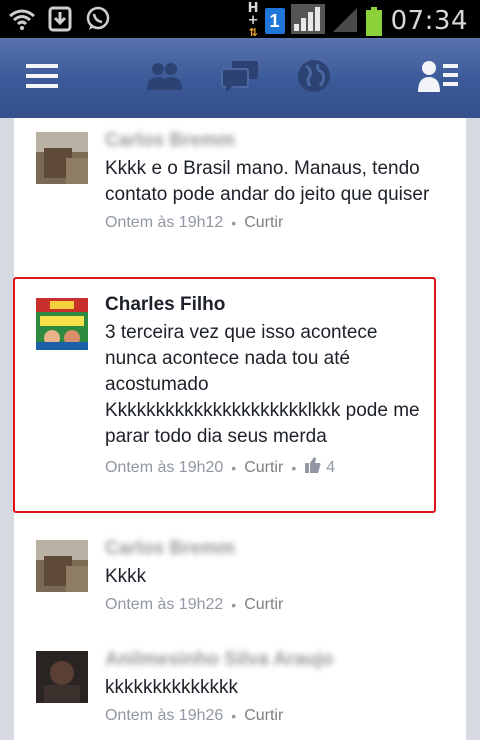 This screenshot has width=480, height=740. Describe the element at coordinates (98, 19) in the screenshot. I see `whatsapp-icon` at that location.